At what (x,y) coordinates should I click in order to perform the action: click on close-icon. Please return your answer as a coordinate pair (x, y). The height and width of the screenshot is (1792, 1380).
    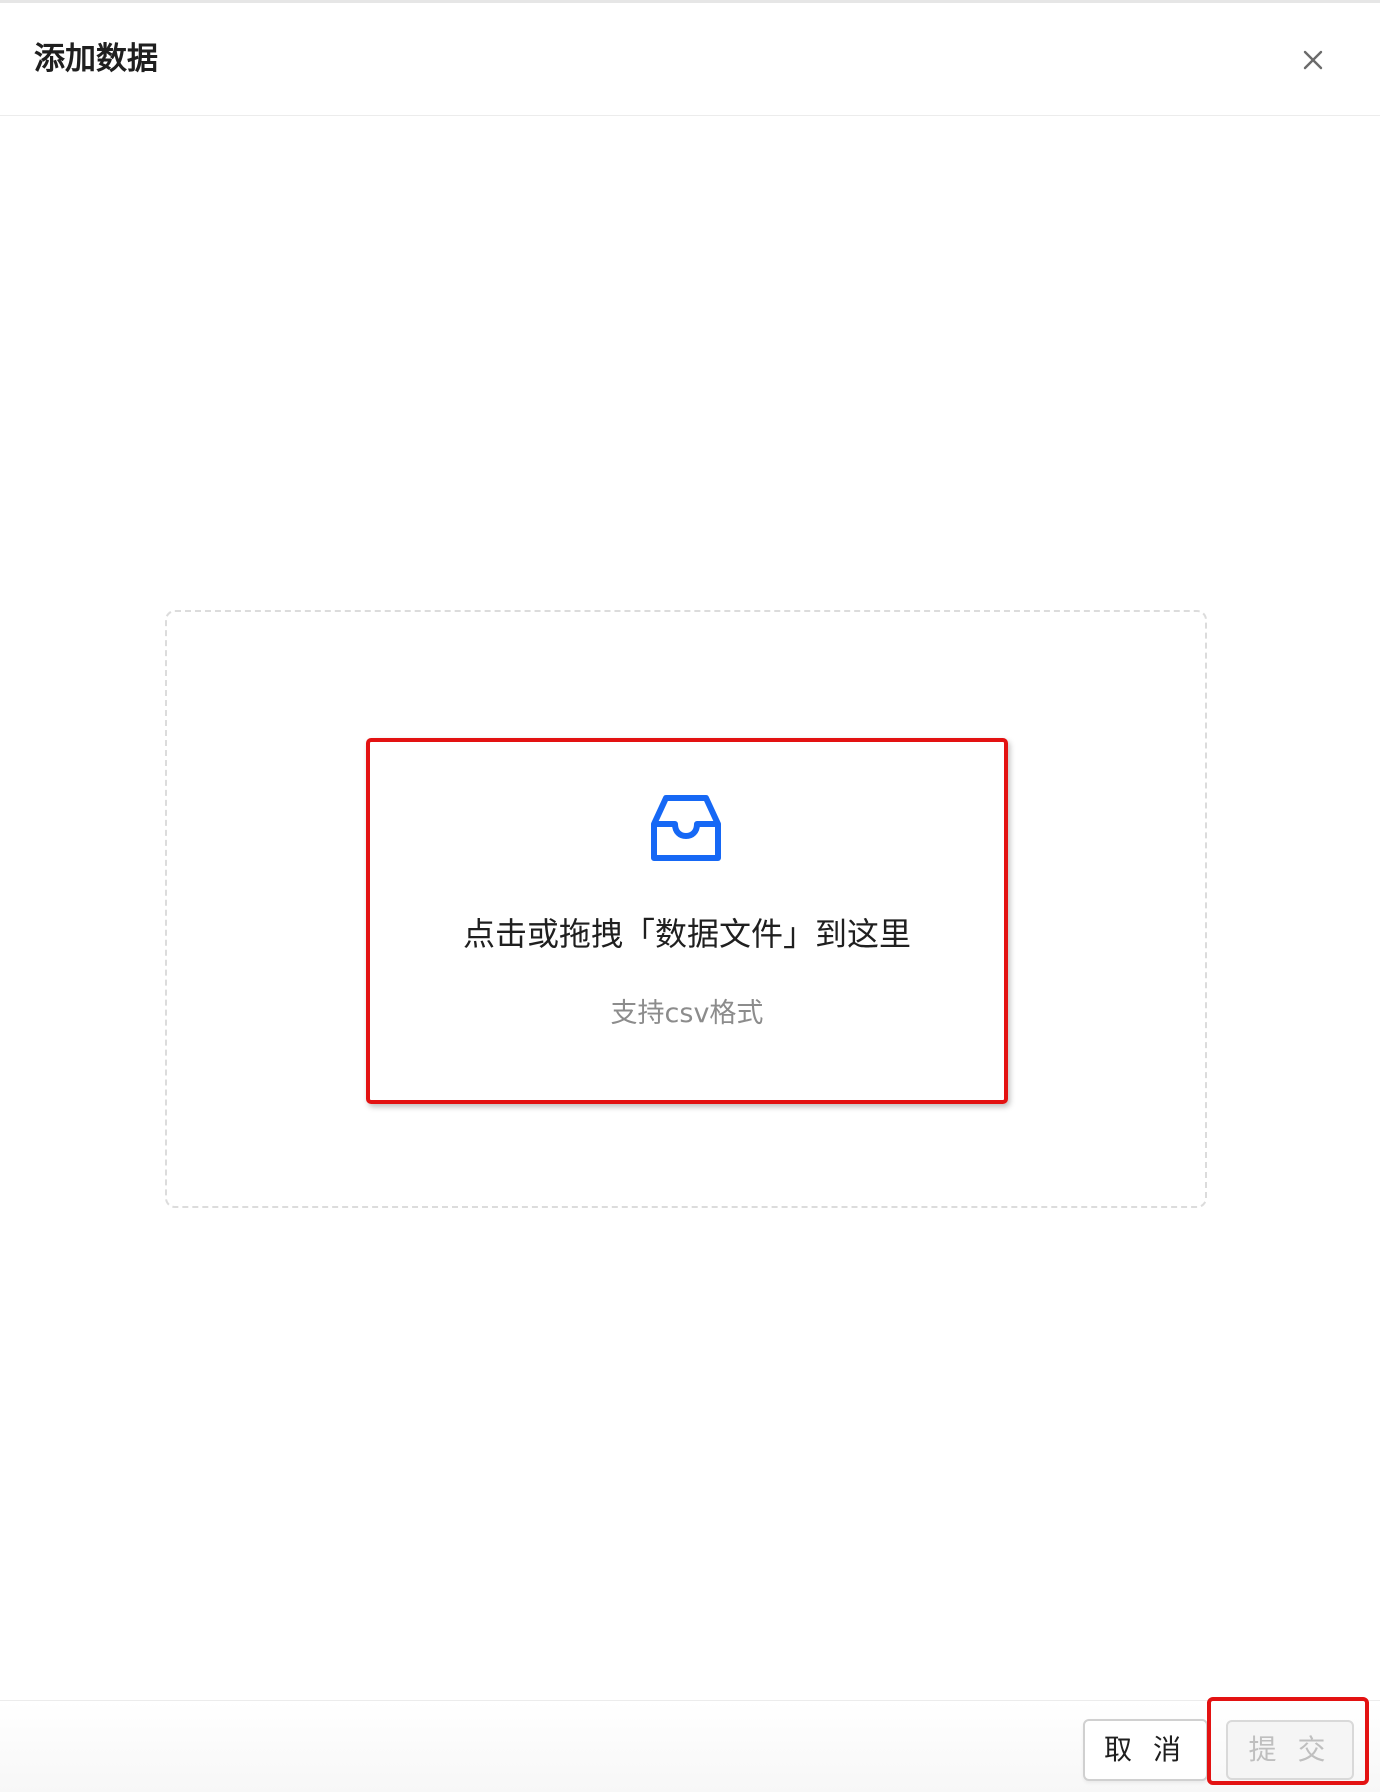
    Looking at the image, I should click on (1313, 60).